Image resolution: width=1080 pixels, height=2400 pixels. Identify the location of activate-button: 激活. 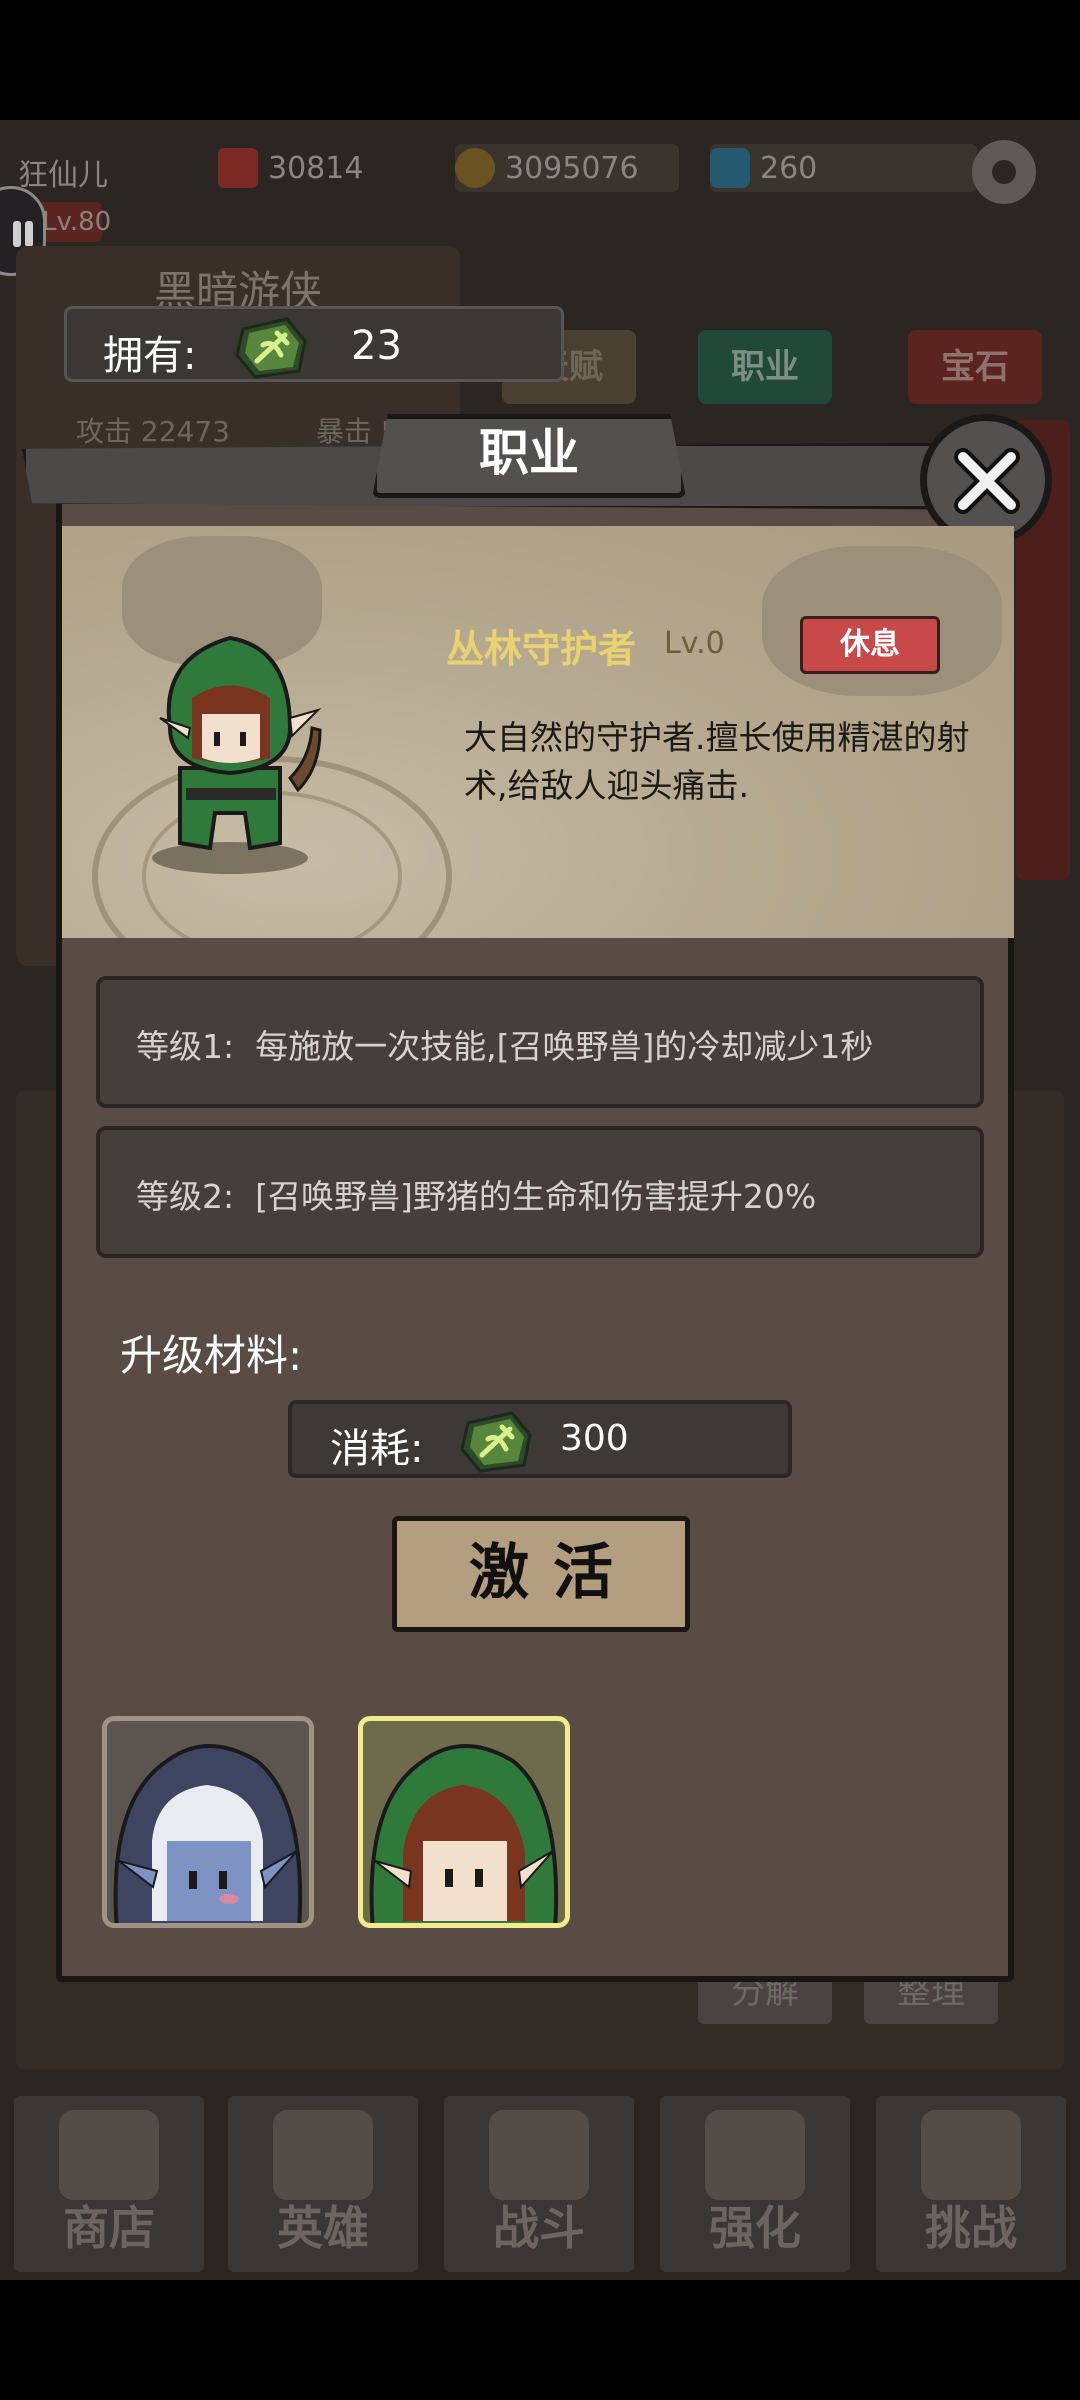
(541, 1574).